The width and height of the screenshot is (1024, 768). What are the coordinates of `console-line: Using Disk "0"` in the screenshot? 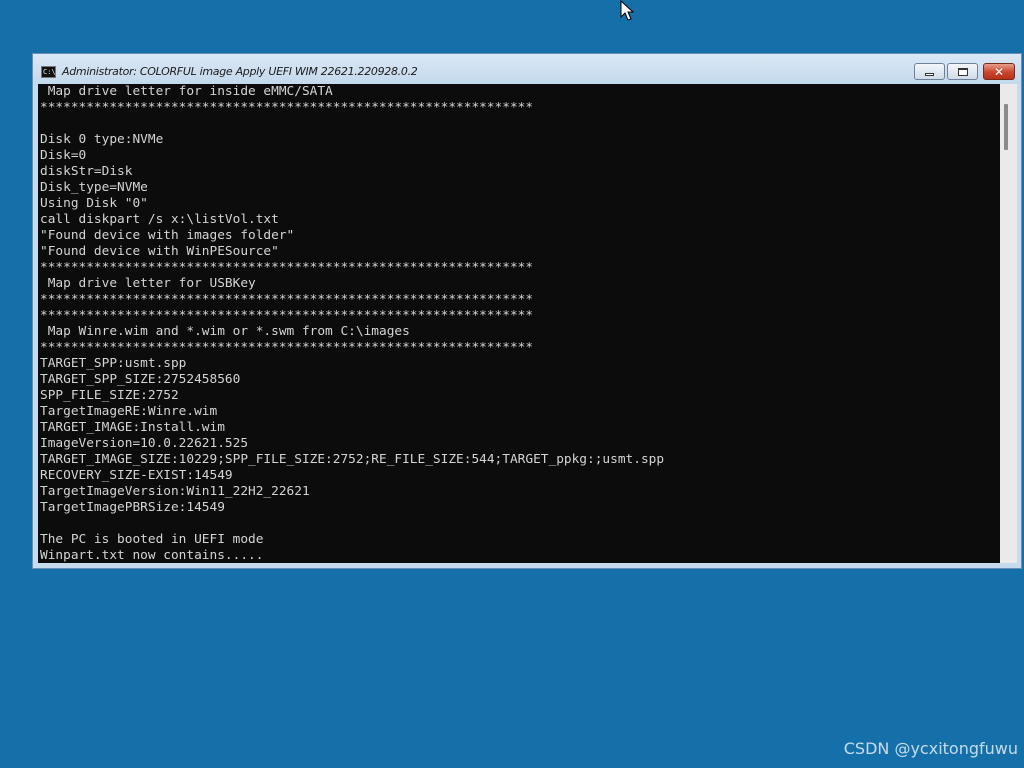 It's located at (94, 203).